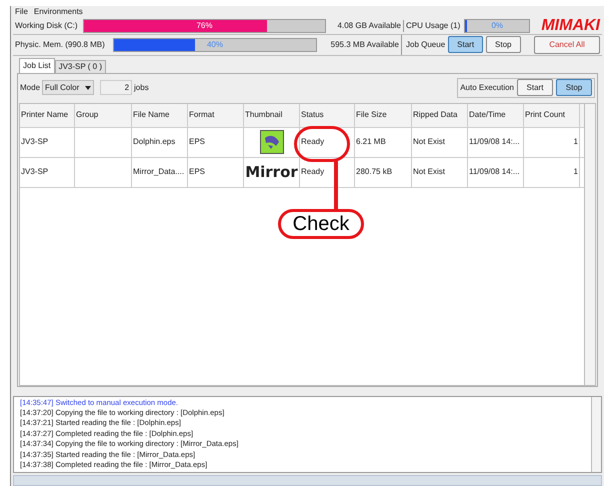 Image resolution: width=604 pixels, height=486 pixels. Describe the element at coordinates (88, 88) in the screenshot. I see `caret-icon` at that location.